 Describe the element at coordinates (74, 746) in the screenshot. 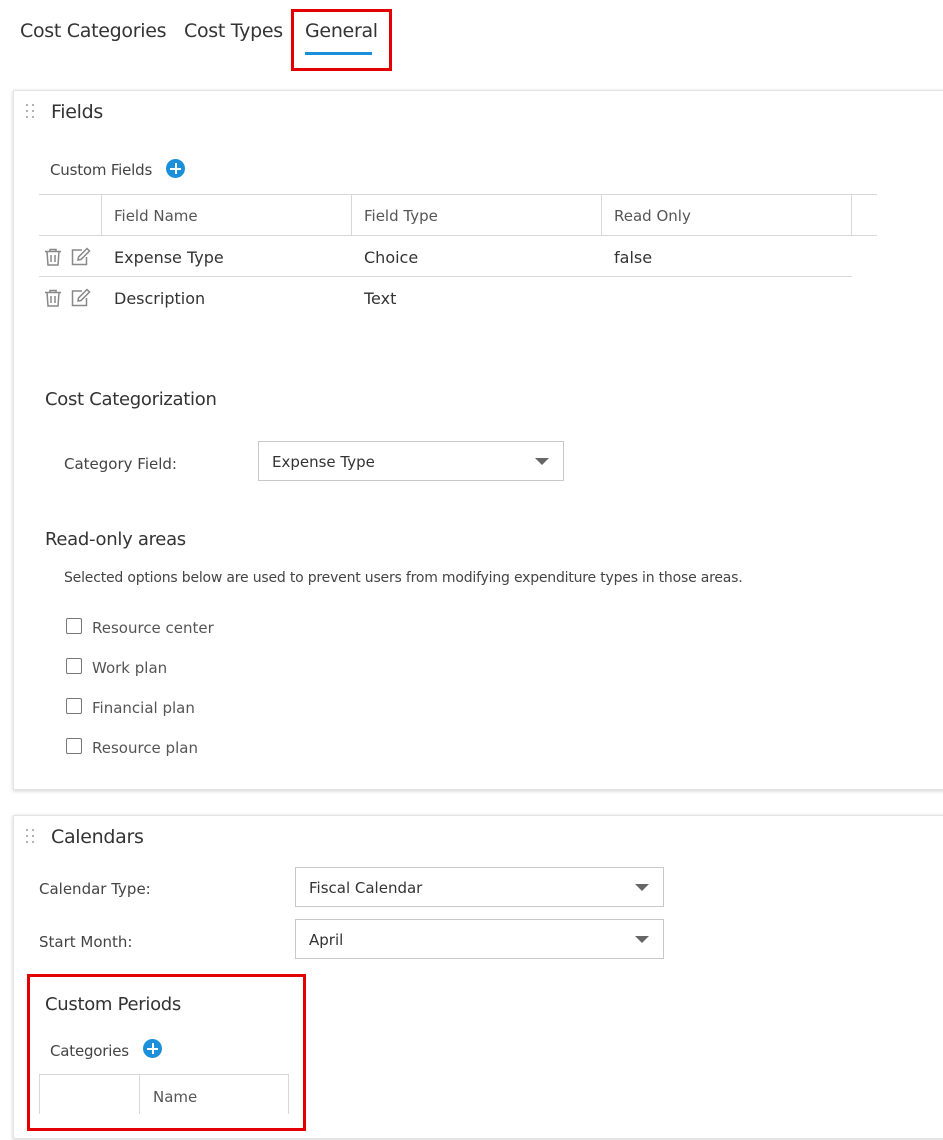

I see `checkbox-resource-plan` at that location.